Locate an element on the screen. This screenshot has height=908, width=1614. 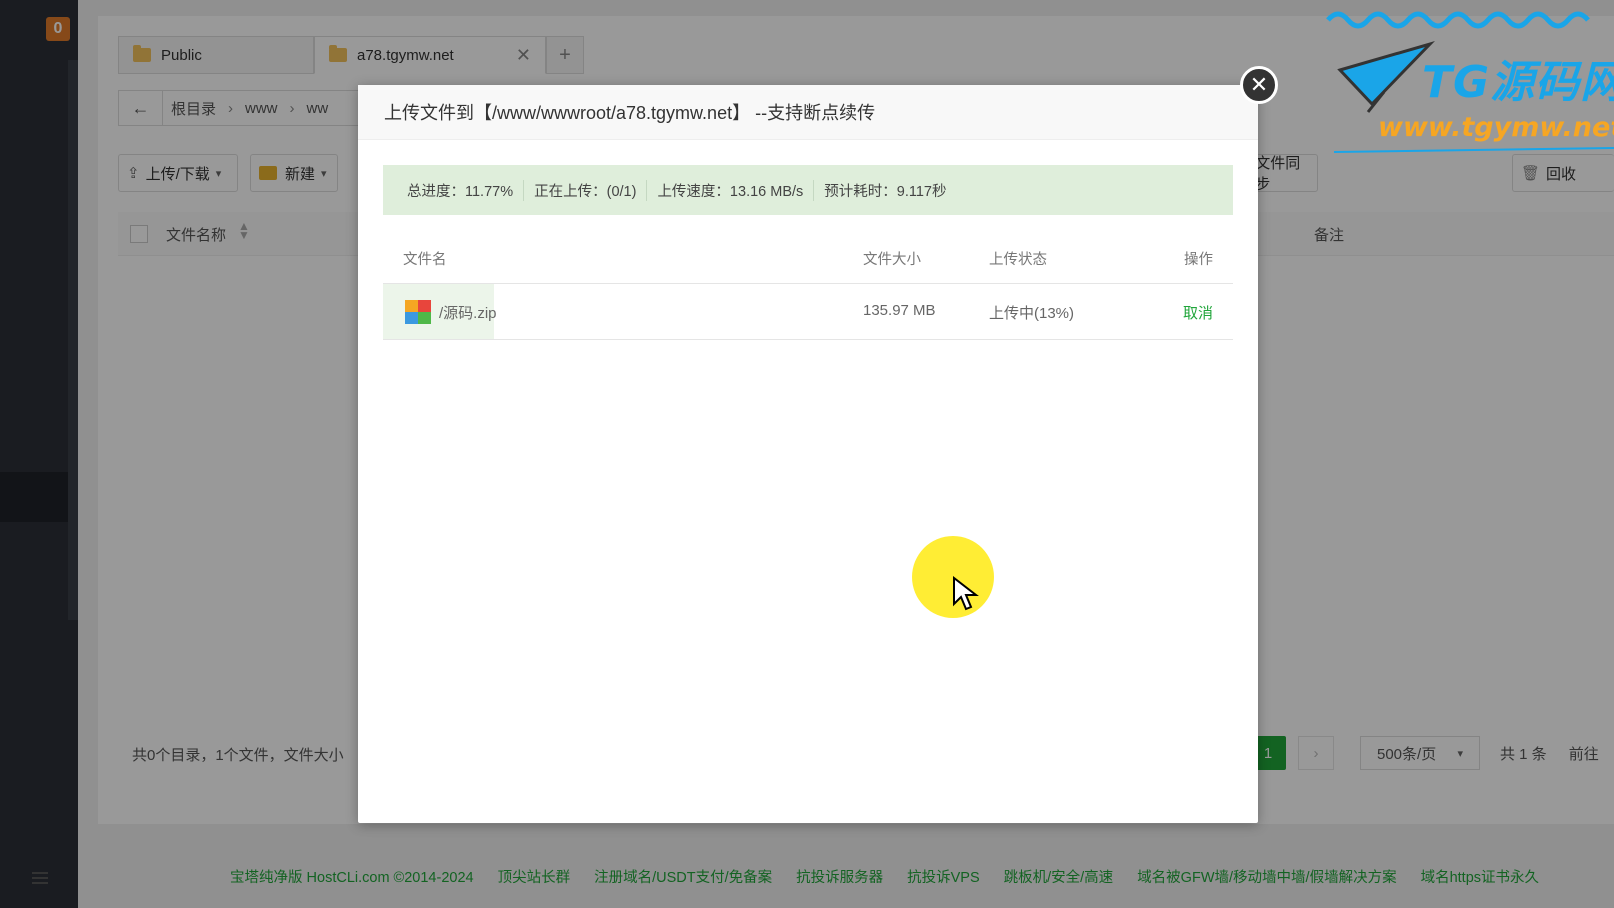
watermark-url: www.tgymw.net is located at coordinates (1496, 127).